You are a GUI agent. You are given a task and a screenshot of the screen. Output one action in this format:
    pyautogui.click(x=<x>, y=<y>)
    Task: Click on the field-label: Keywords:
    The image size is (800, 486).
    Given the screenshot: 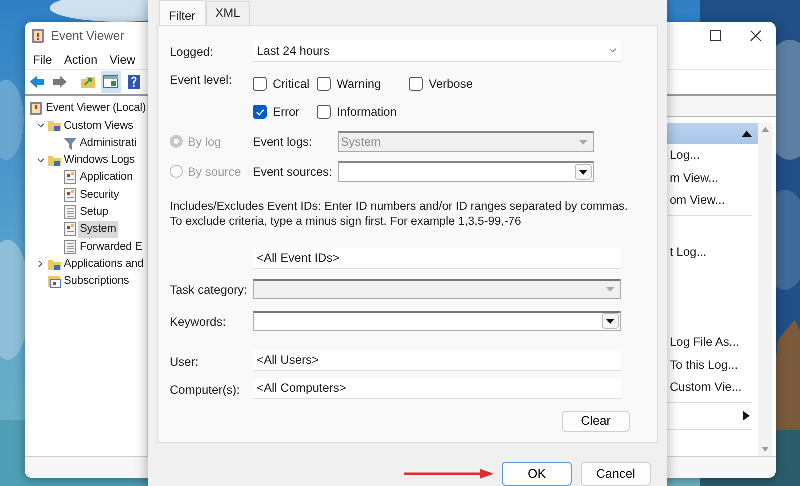 What is the action you would take?
    pyautogui.click(x=199, y=322)
    